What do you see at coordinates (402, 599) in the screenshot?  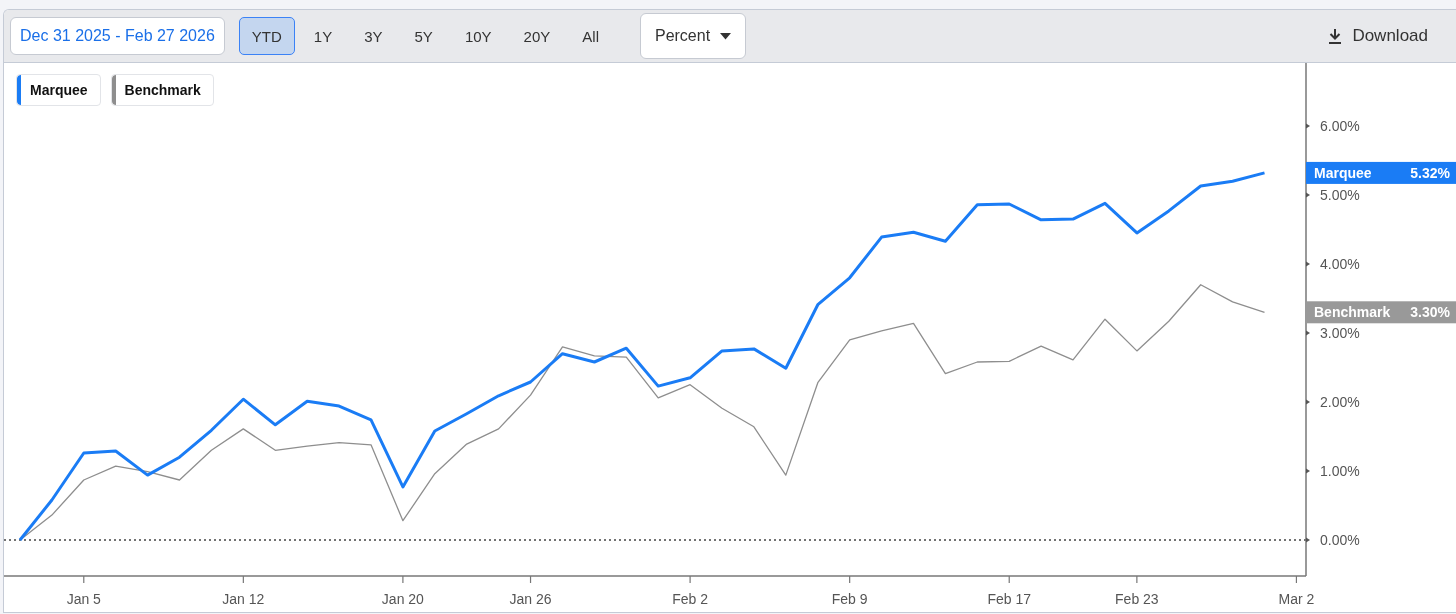 I see `x-tick-label: Jan 20` at bounding box center [402, 599].